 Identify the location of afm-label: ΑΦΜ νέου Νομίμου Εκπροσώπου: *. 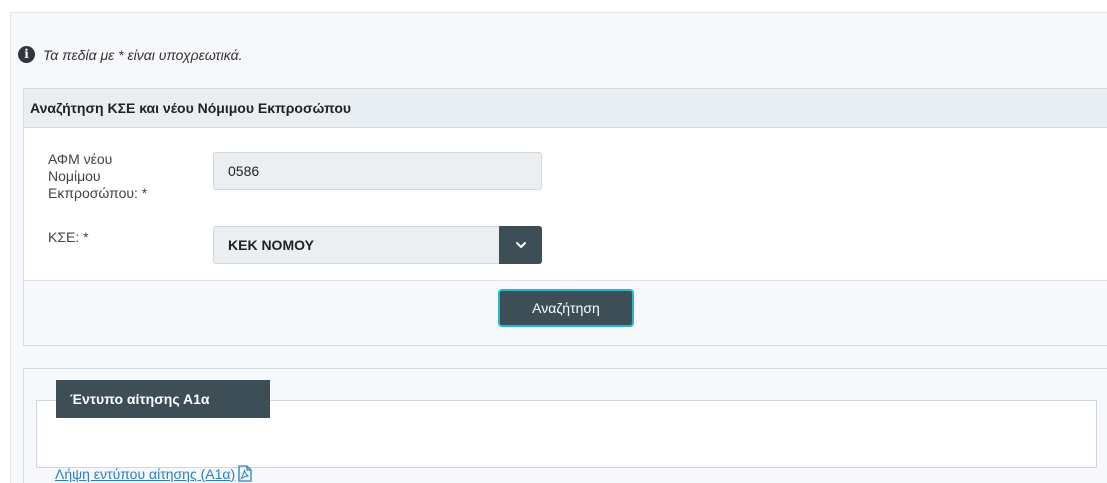
(97, 176).